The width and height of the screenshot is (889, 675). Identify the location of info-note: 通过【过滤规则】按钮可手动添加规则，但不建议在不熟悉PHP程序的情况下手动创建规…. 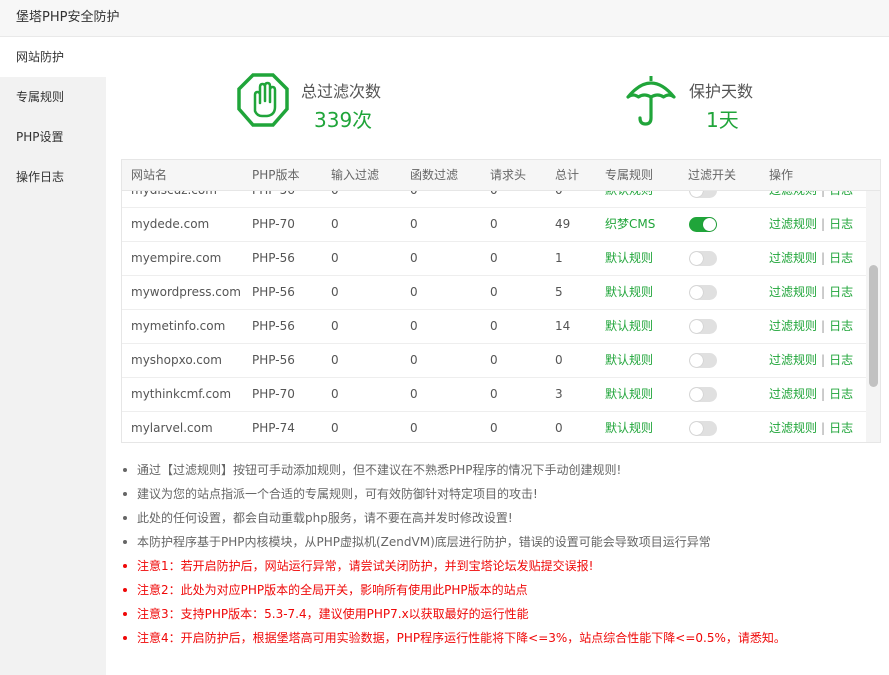
(501, 473).